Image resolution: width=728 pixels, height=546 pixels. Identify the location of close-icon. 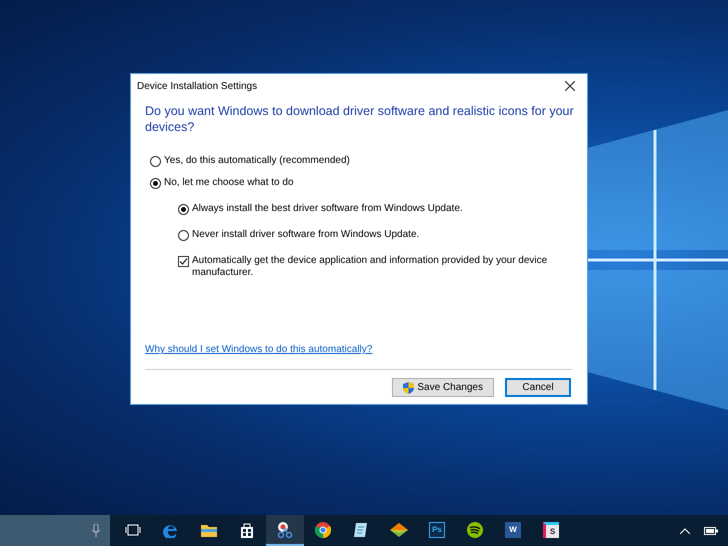
(570, 86).